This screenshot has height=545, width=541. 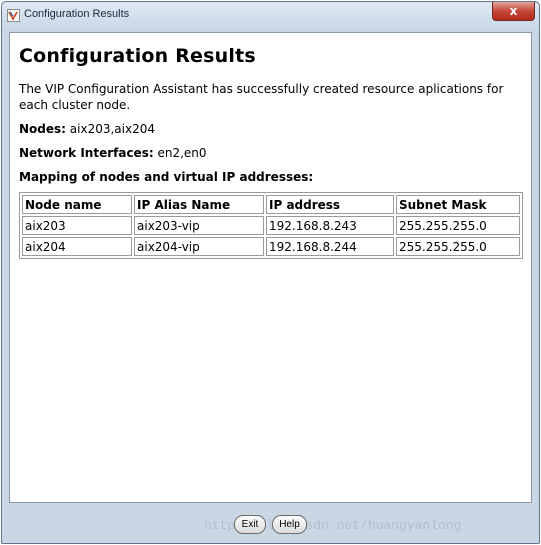 I want to click on network-interfaces-label: Network Interfaces:, so click(x=86, y=153).